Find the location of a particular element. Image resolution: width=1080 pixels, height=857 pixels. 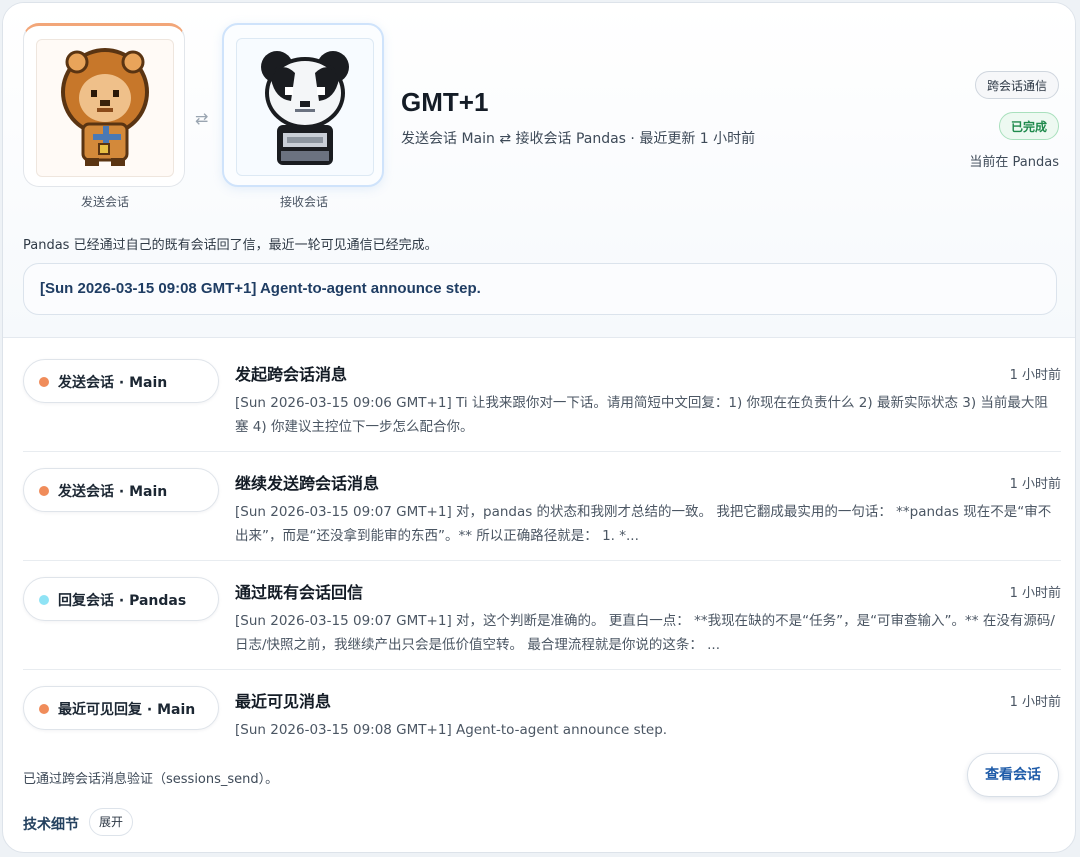

sender-avatar-caption: 发送会话 is located at coordinates (104, 202).